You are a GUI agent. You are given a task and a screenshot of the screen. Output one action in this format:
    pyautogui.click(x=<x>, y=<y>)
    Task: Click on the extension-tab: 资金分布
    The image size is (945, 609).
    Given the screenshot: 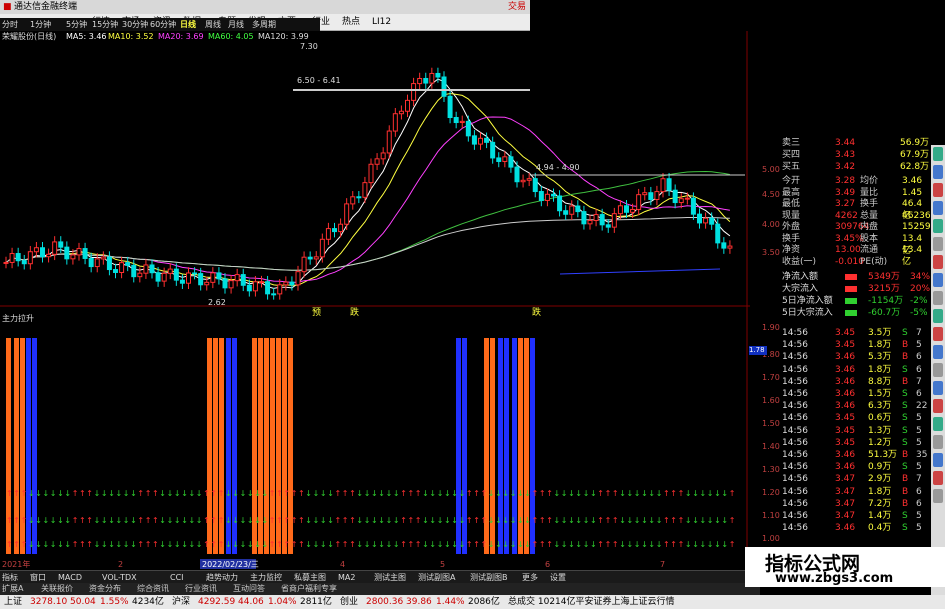 What is the action you would take?
    pyautogui.click(x=105, y=589)
    